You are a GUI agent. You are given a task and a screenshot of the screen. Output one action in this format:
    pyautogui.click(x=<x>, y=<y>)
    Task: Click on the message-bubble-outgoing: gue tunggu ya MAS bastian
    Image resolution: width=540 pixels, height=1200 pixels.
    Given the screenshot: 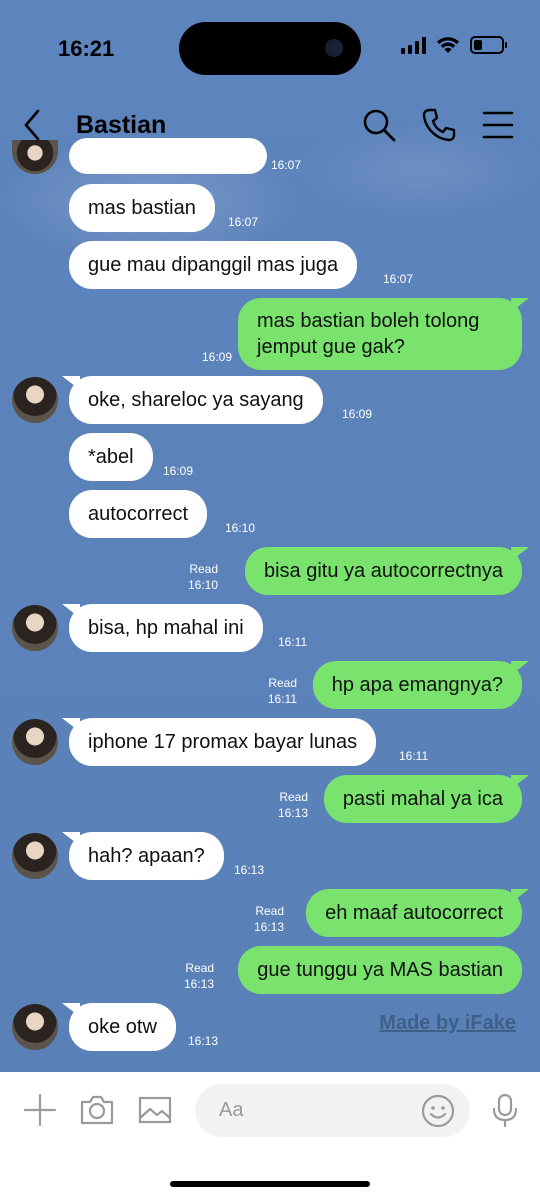 What is the action you would take?
    pyautogui.click(x=380, y=970)
    